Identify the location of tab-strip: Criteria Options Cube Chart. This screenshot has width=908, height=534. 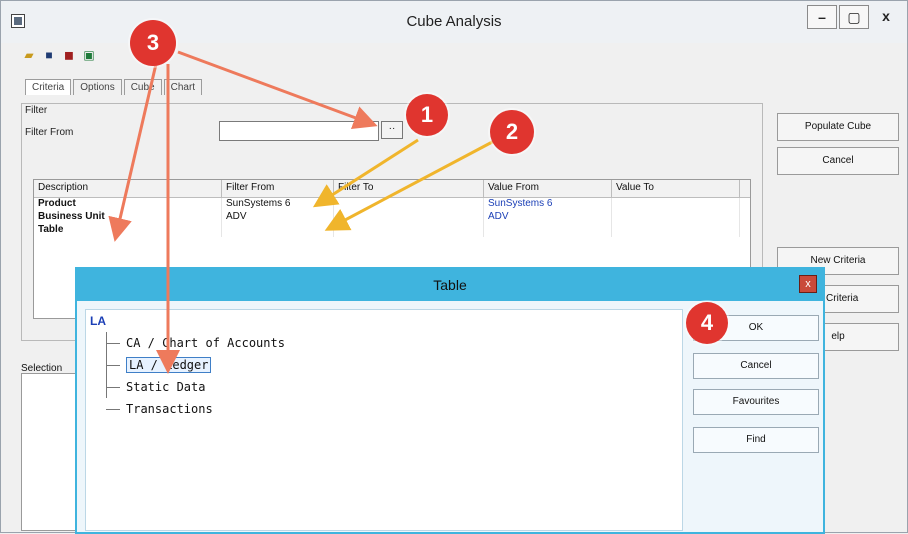
(114, 87).